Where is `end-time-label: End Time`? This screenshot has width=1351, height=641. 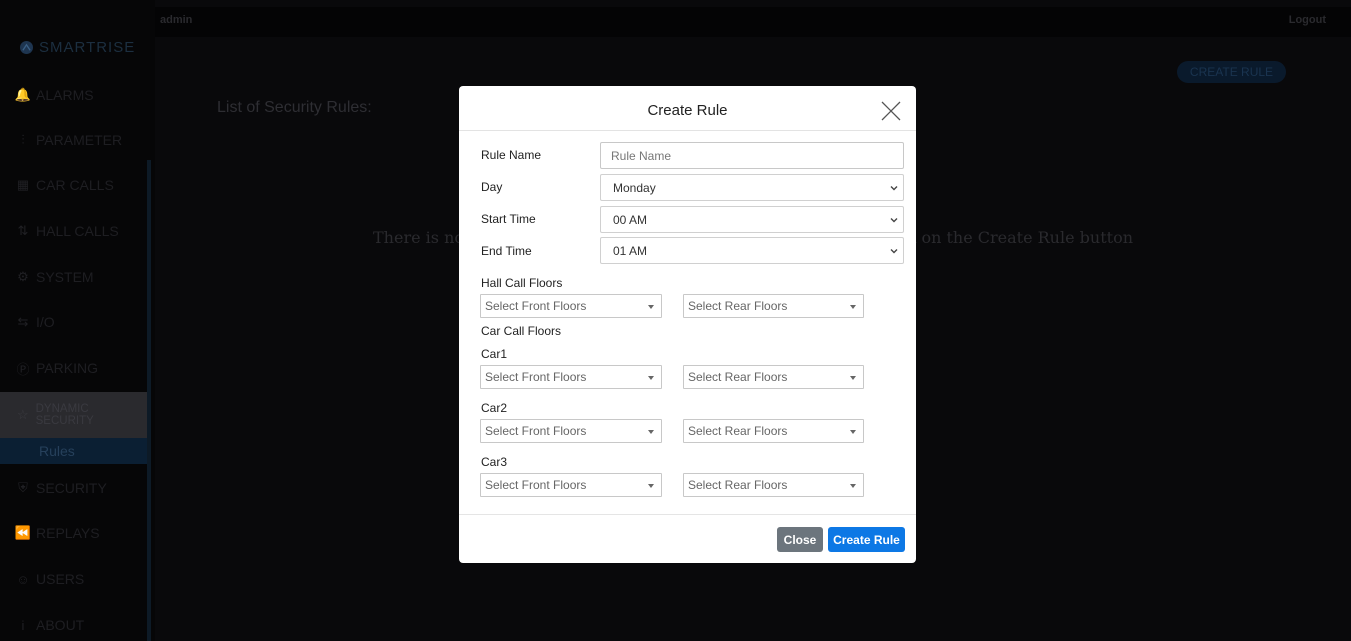
end-time-label: End Time is located at coordinates (506, 251).